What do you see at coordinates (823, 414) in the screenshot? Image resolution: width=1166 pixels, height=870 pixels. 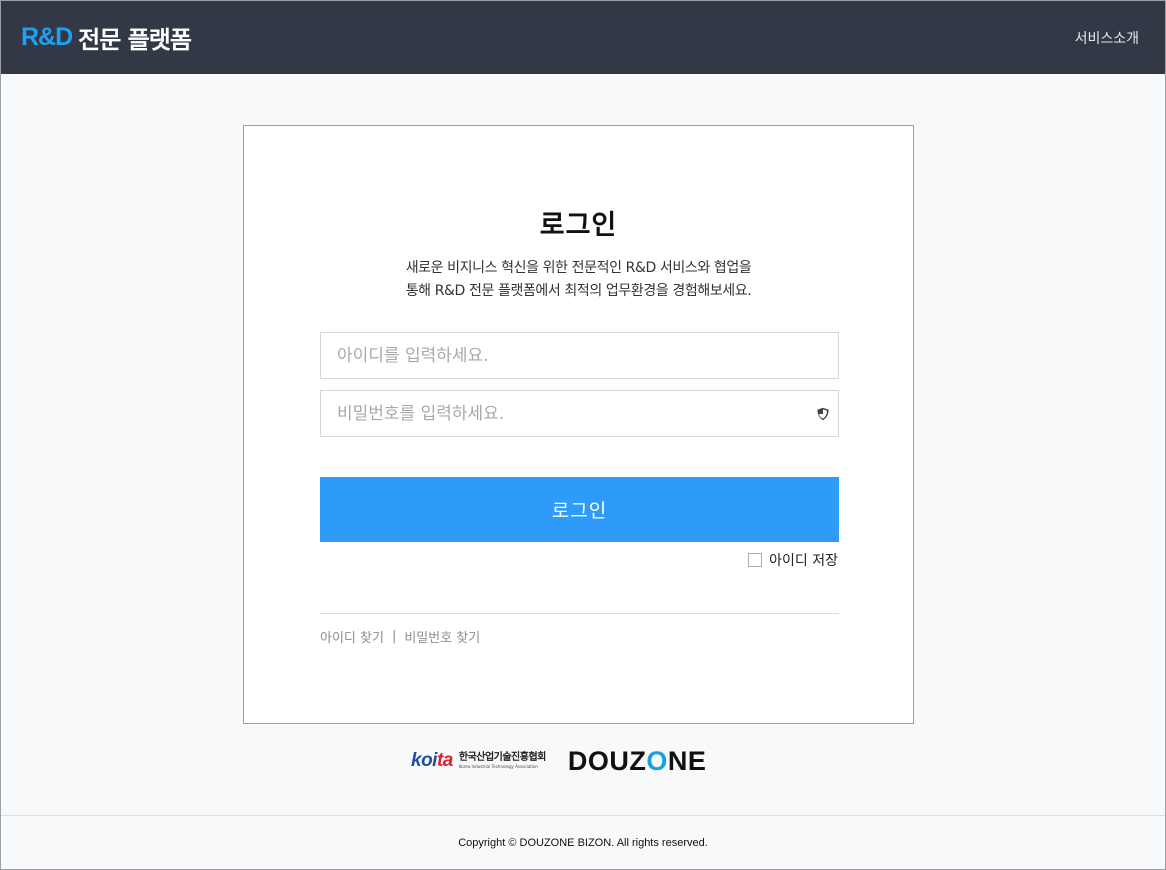 I see `shield-icon` at bounding box center [823, 414].